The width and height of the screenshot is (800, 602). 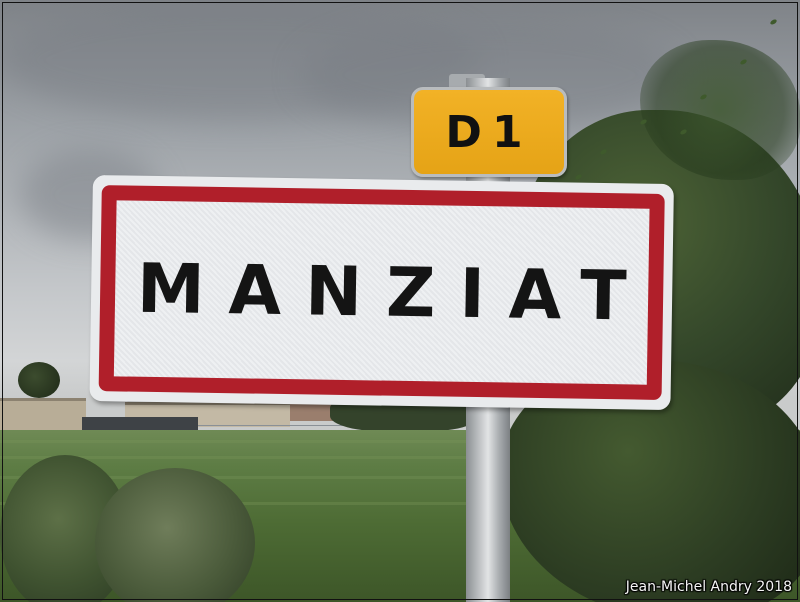 I want to click on route-number-text: D1, so click(x=489, y=132).